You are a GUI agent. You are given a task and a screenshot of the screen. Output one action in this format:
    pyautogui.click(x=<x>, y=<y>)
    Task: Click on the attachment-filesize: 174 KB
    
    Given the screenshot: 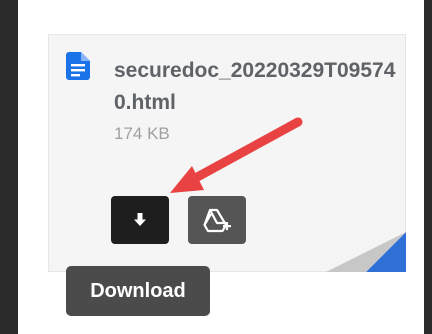 What is the action you would take?
    pyautogui.click(x=142, y=133)
    